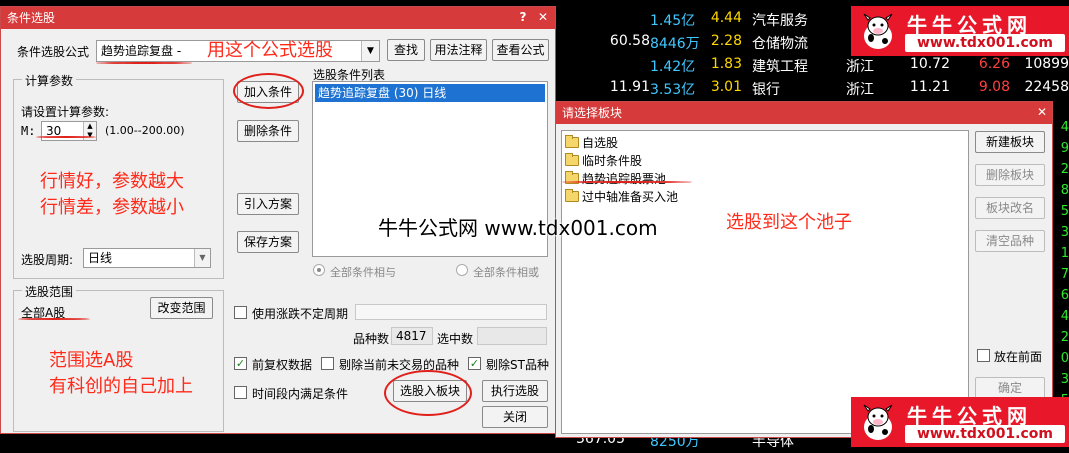  What do you see at coordinates (147, 258) in the screenshot?
I see `period-select: 日线 ▼` at bounding box center [147, 258].